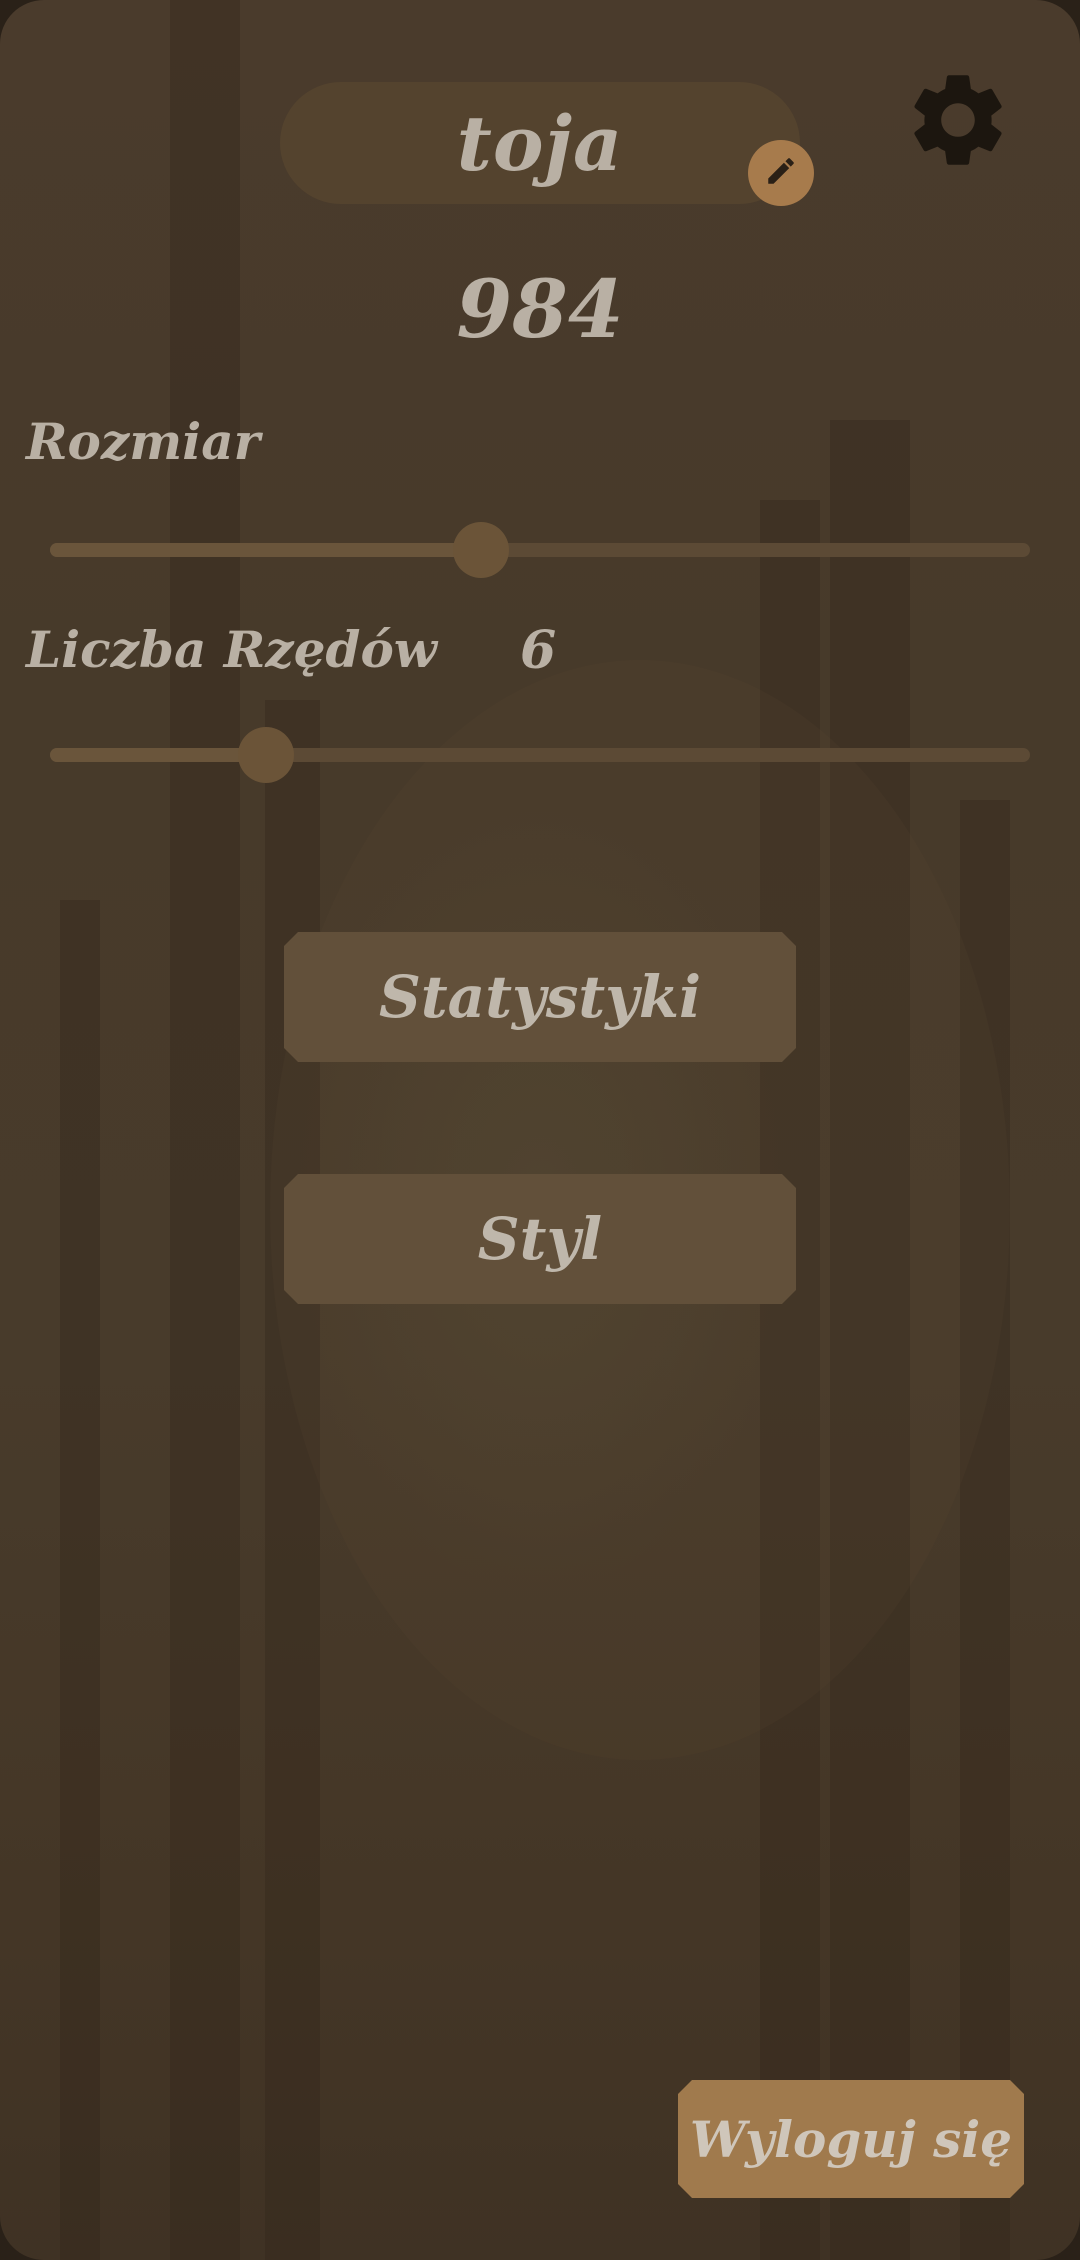  I want to click on size-slider, so click(540, 550).